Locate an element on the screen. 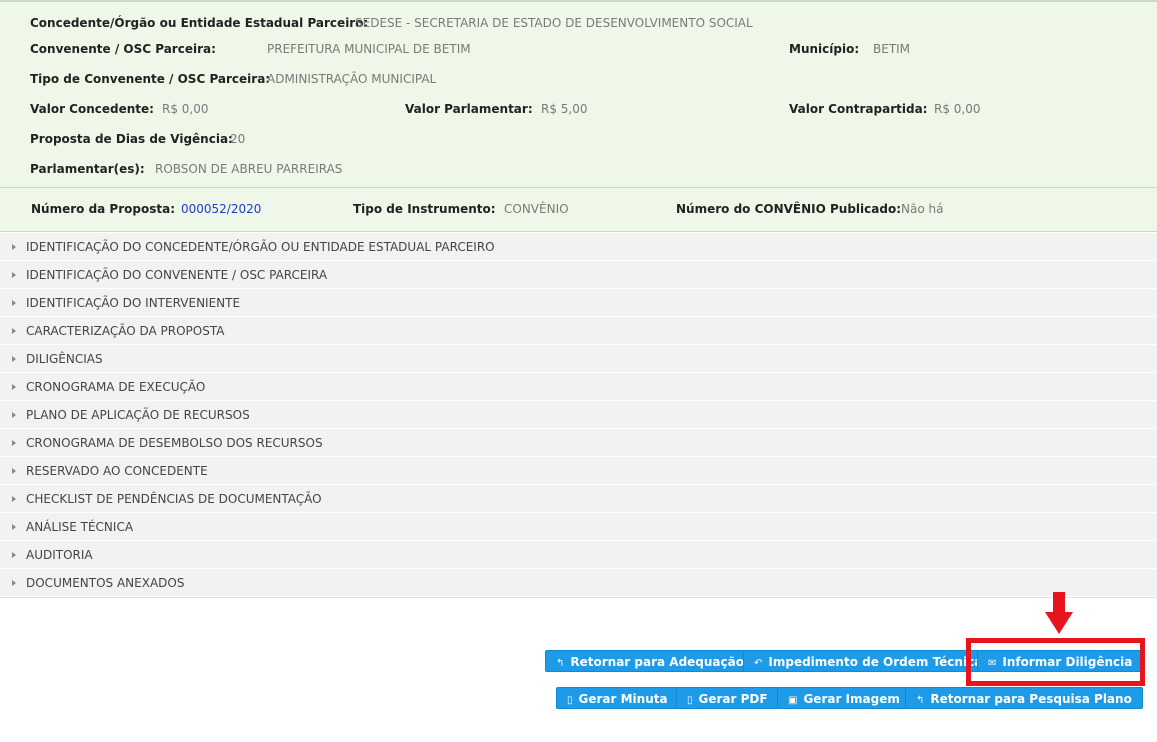  section-label: IDENTIFICAÇÃO DO INTERVENIENTE is located at coordinates (133, 303).